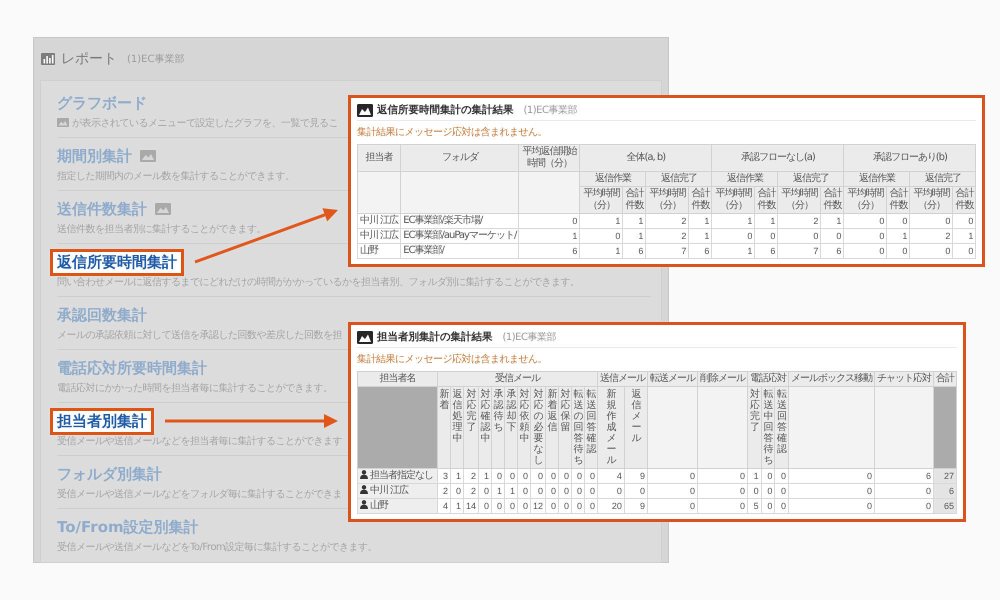 The height and width of the screenshot is (600, 1000). Describe the element at coordinates (102, 103) in the screenshot. I see `report-link: グラフボード` at that location.